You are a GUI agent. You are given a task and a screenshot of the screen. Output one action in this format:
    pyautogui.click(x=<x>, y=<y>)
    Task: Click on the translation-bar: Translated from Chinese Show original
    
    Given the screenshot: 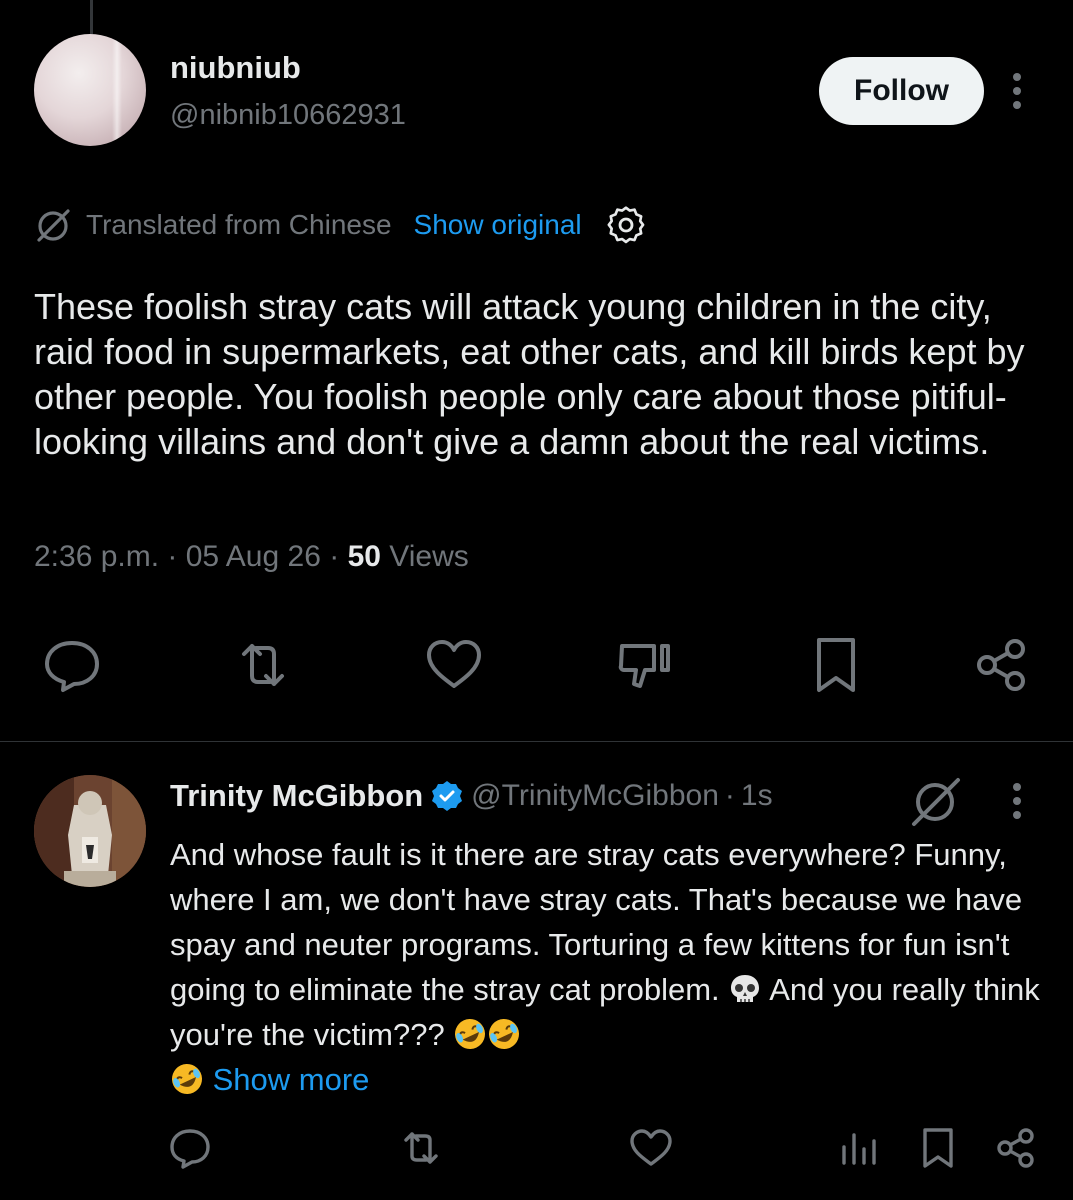 What is the action you would take?
    pyautogui.click(x=340, y=225)
    